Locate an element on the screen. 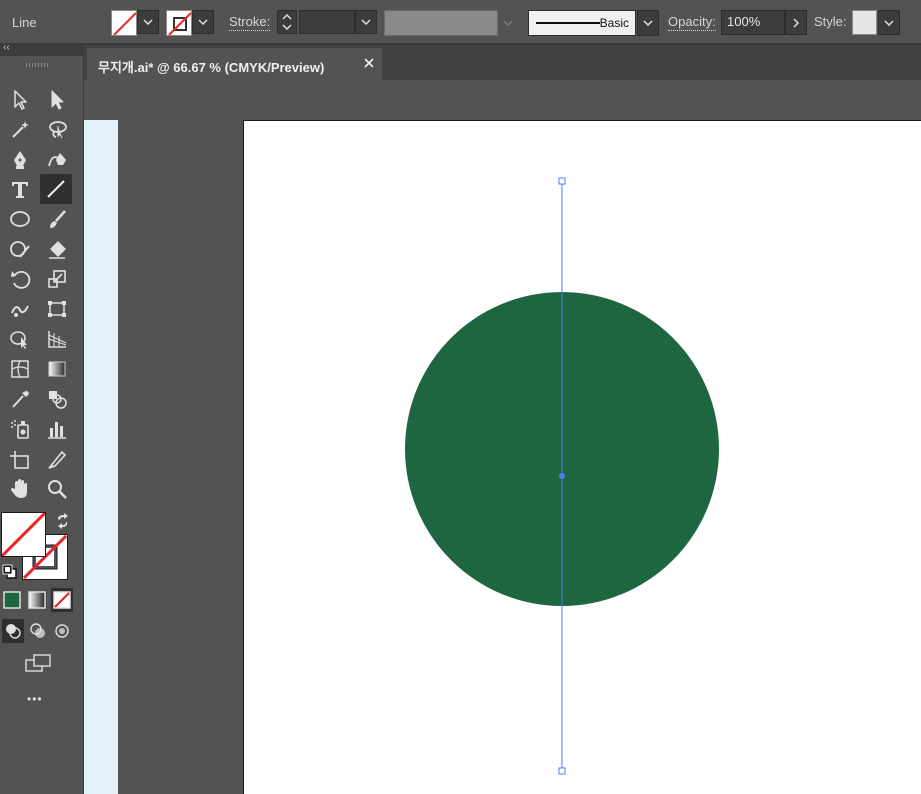 The width and height of the screenshot is (921, 794). default-fill-stroke-button is located at coordinates (10, 572).